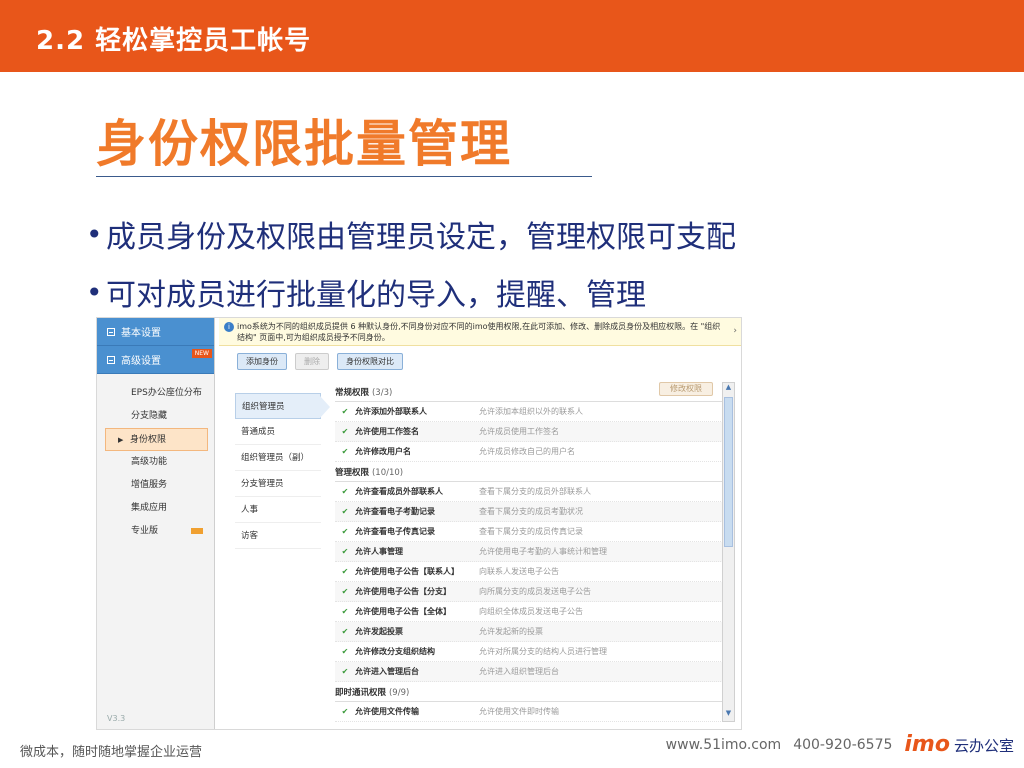 This screenshot has width=1024, height=768. I want to click on group-count: (3/3), so click(382, 393).